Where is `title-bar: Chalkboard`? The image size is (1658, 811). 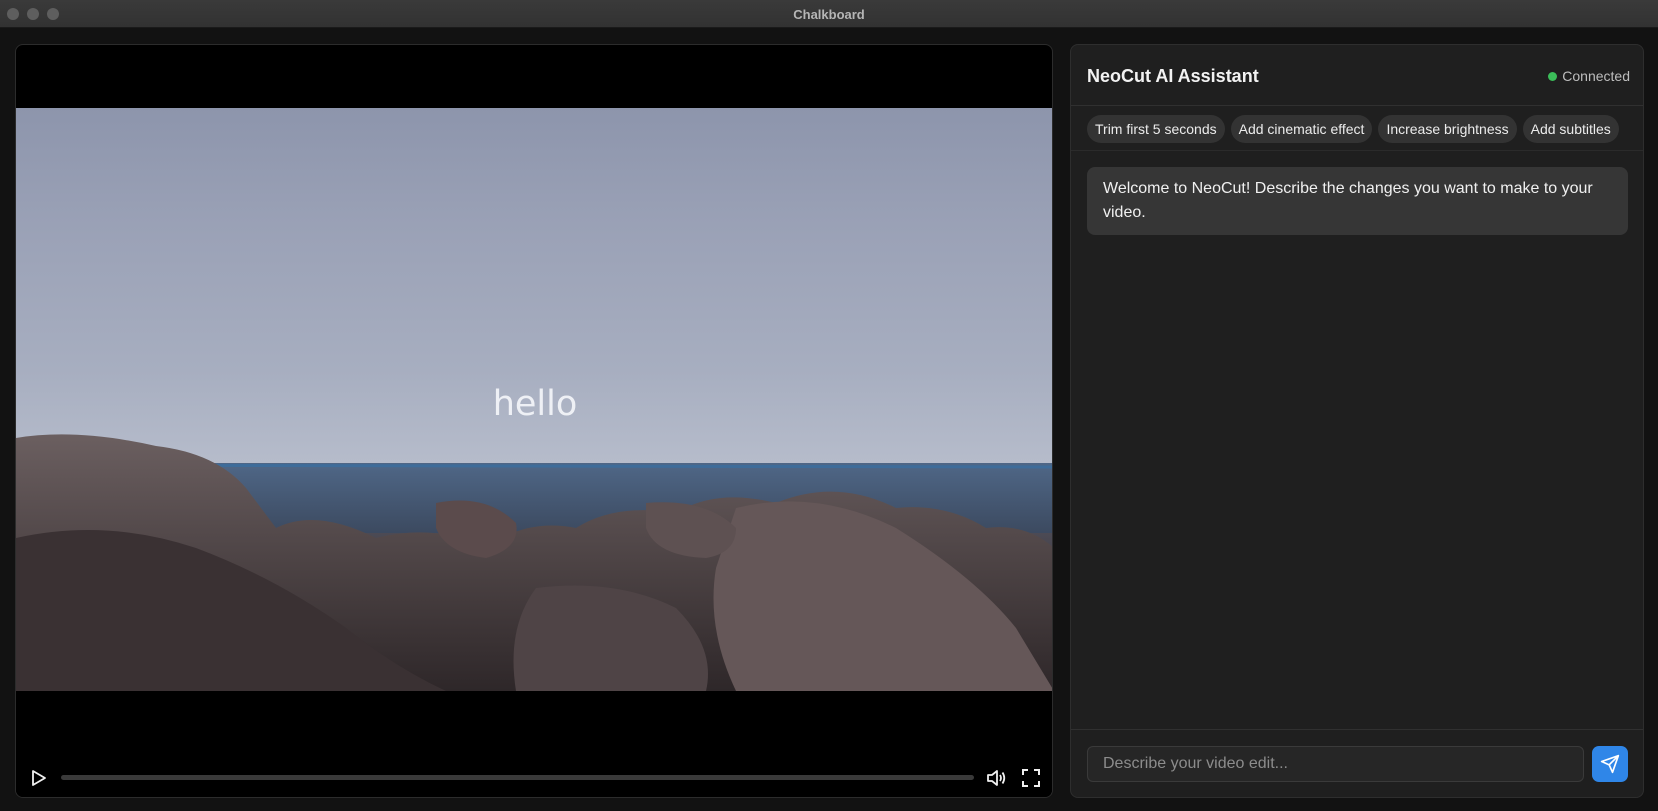
title-bar: Chalkboard is located at coordinates (829, 14).